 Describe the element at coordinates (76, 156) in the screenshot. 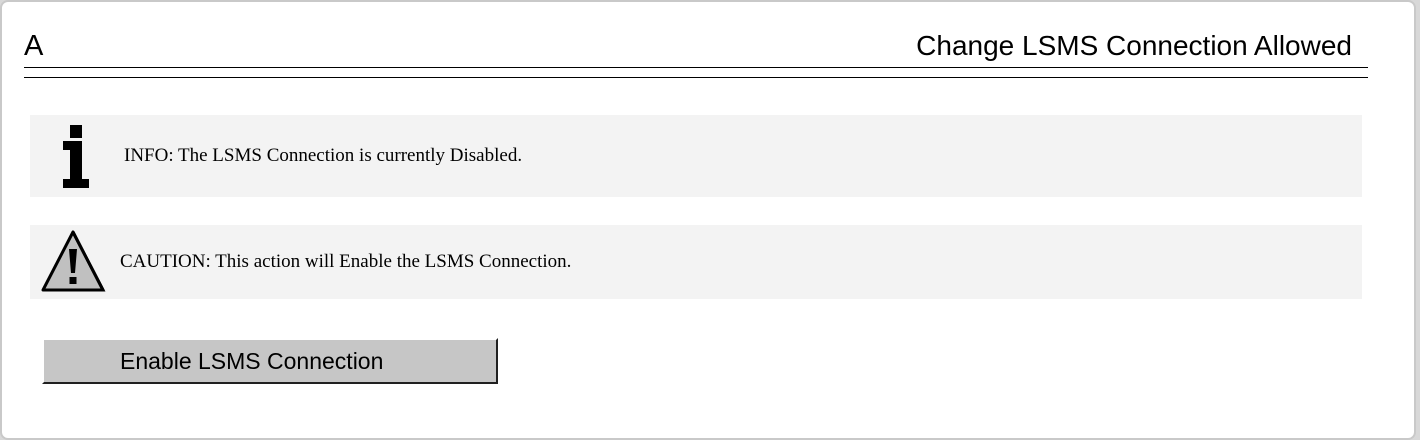

I see `info-icon` at that location.